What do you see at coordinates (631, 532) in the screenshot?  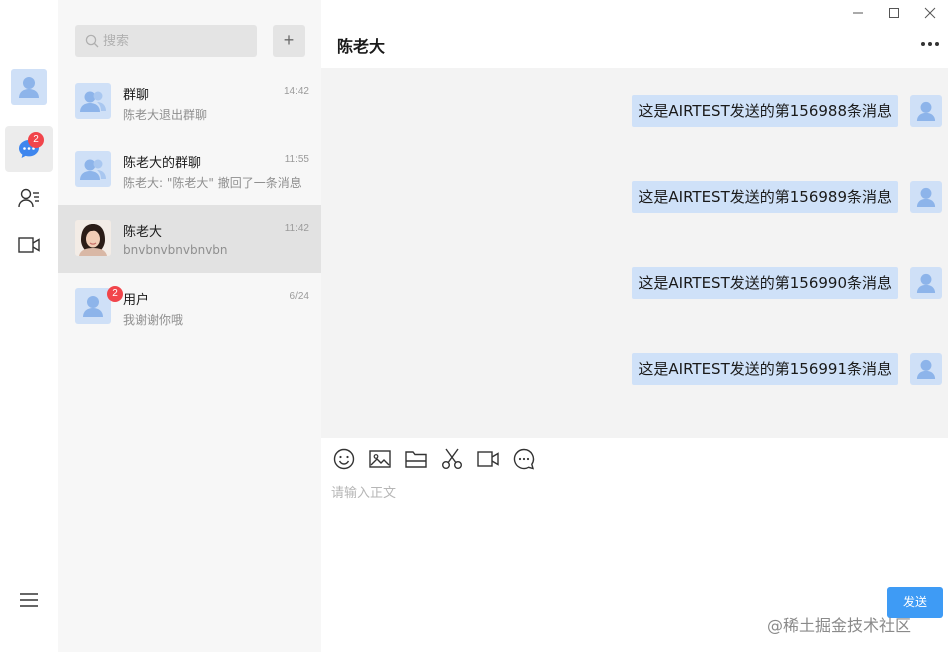 I see `message-input` at bounding box center [631, 532].